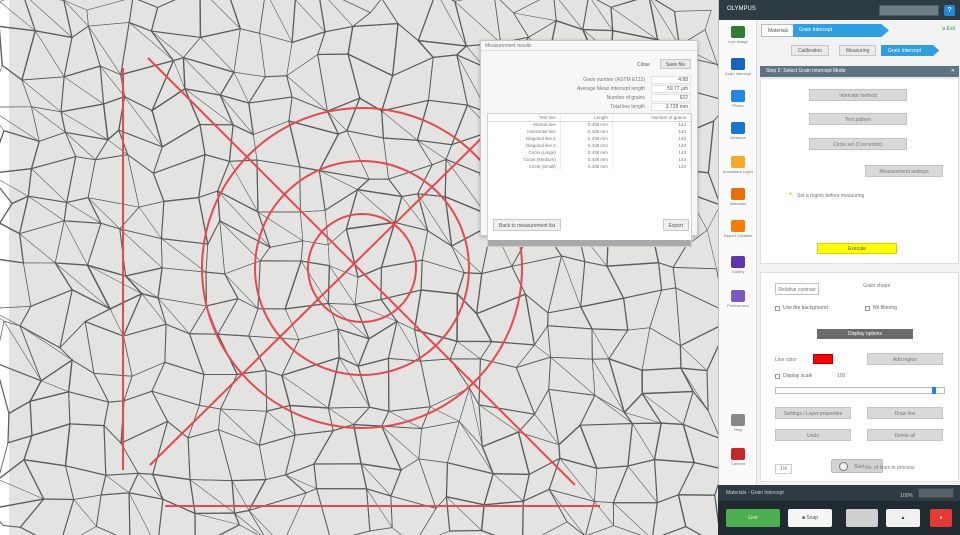 Image resolution: width=960 pixels, height=535 pixels. Describe the element at coordinates (590, 131) in the screenshot. I see `table-row: Horizontal line 0.438 mm 143` at that location.